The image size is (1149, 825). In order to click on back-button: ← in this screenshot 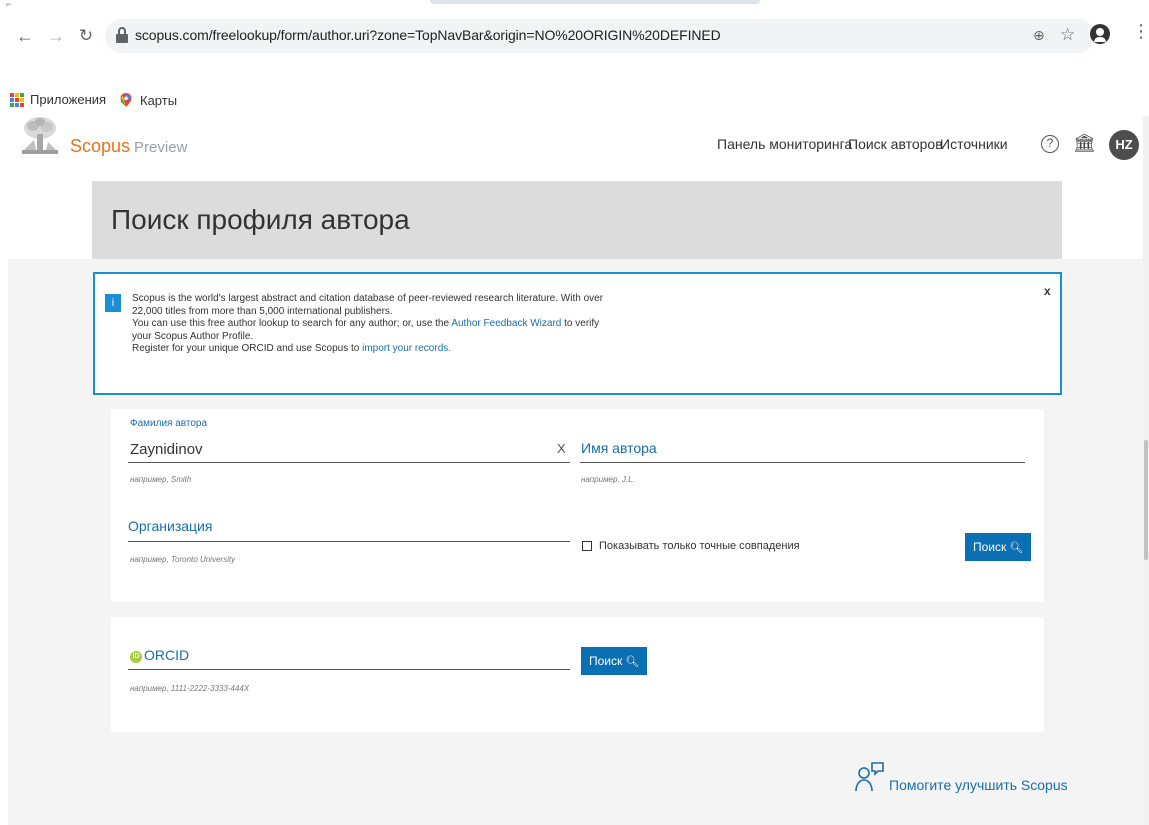, I will do `click(25, 36)`.